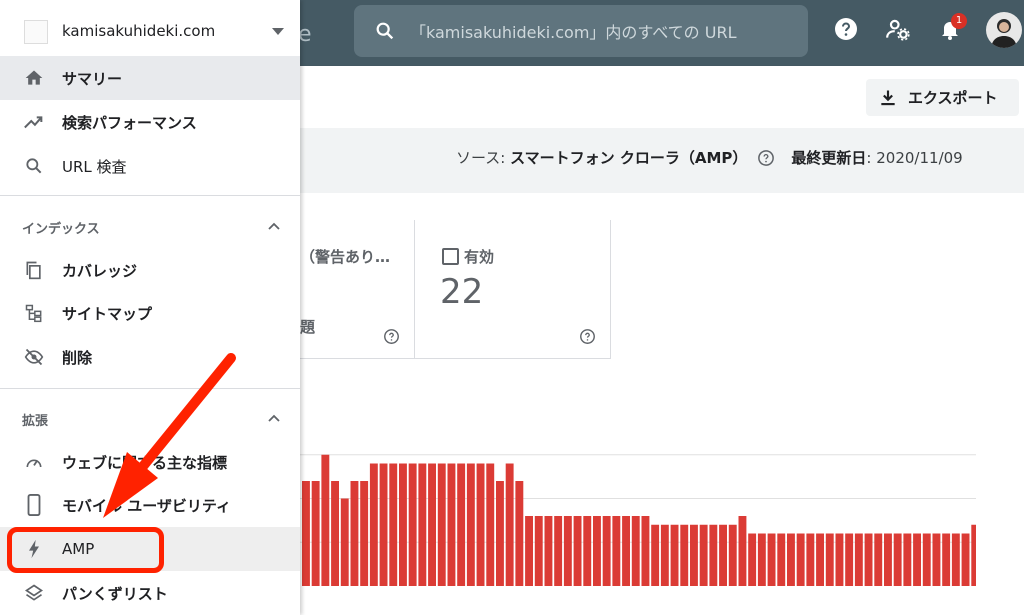 The height and width of the screenshot is (615, 1024). Describe the element at coordinates (147, 505) in the screenshot. I see `sidebar-item-label: モバイル ユーザビリティ` at that location.